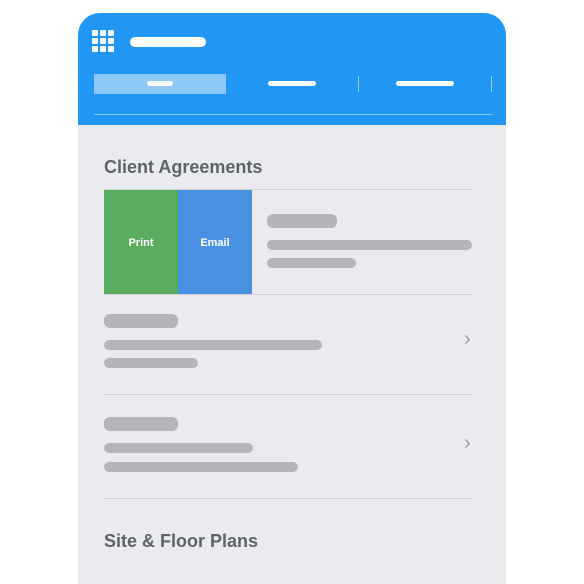 The width and height of the screenshot is (584, 584). I want to click on print-button: Print, so click(141, 242).